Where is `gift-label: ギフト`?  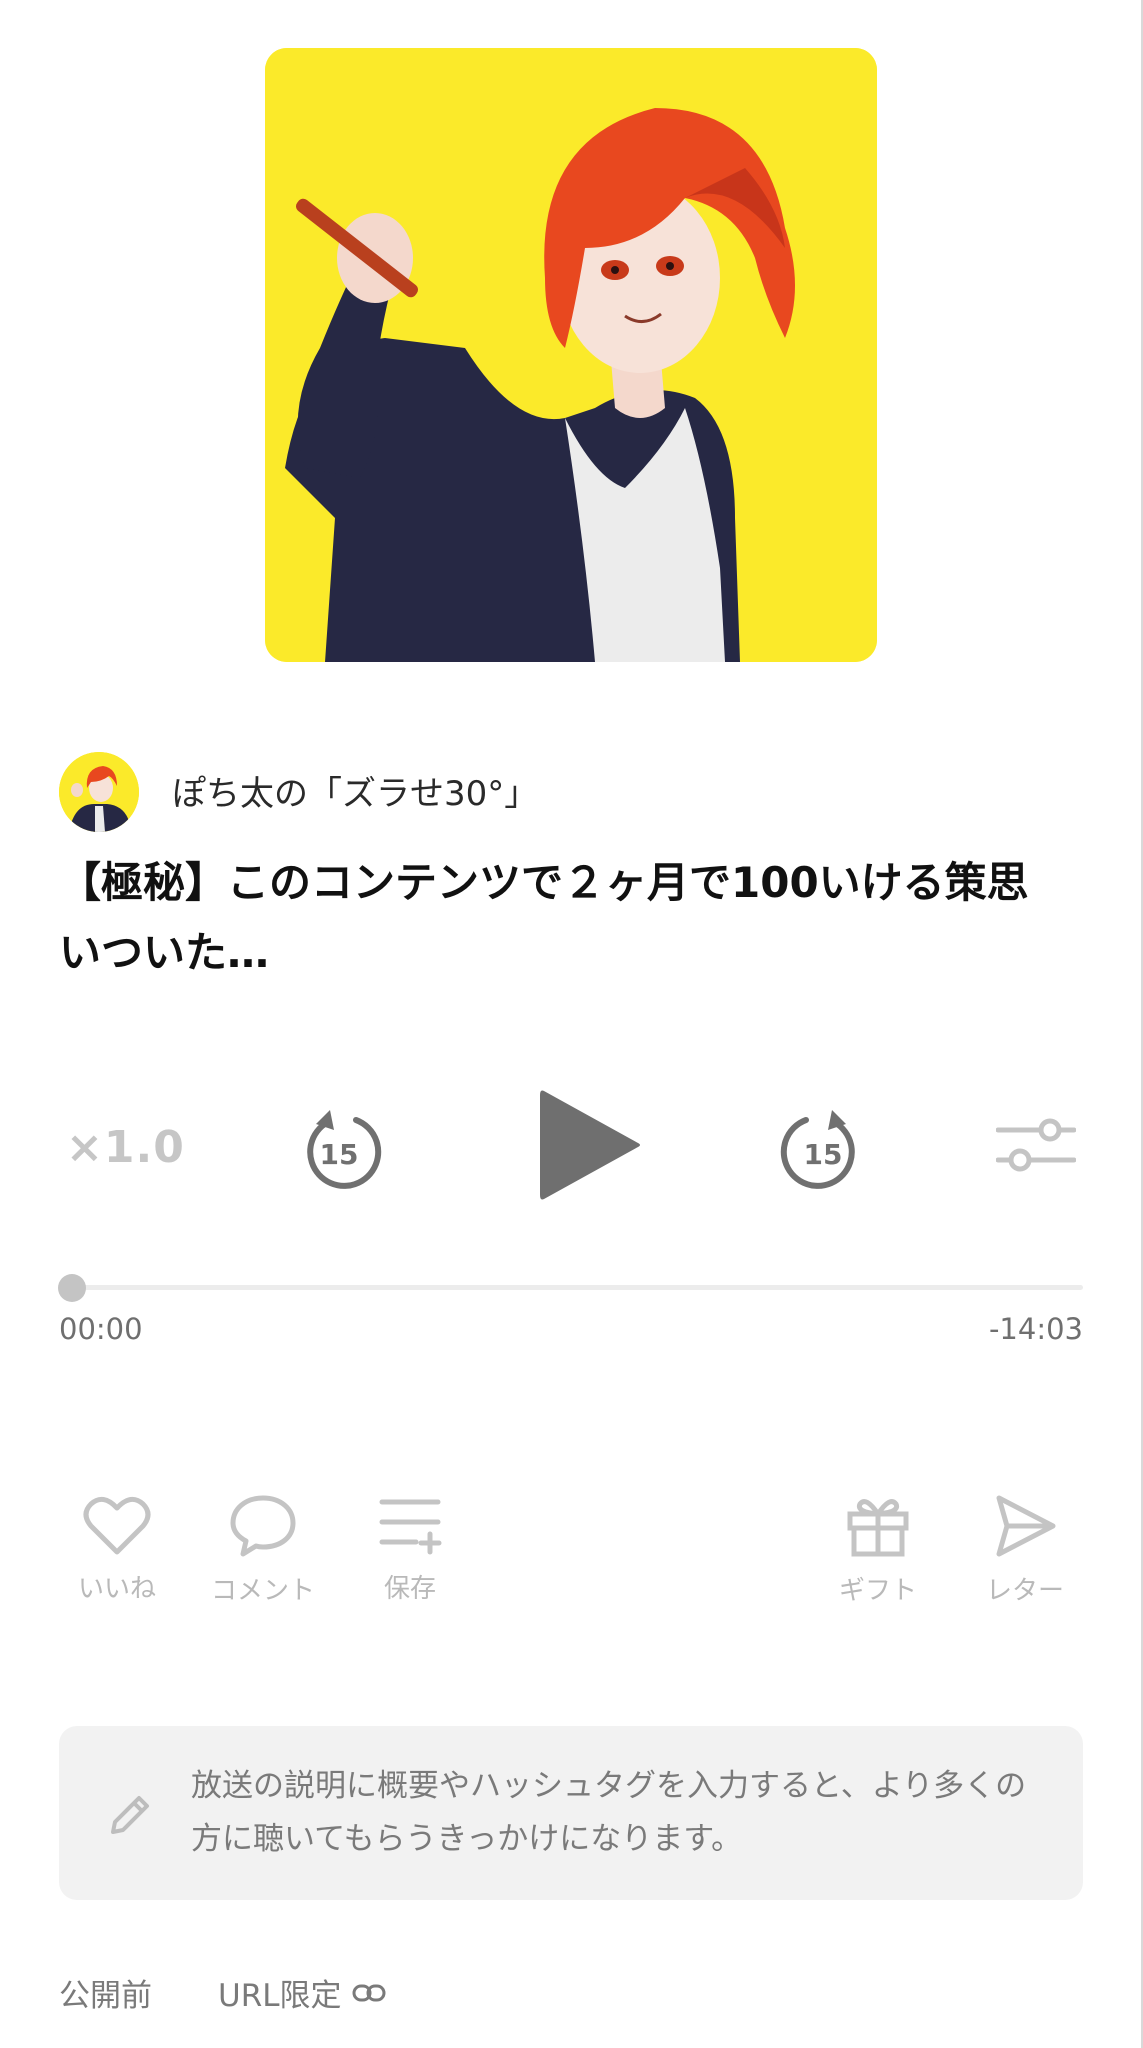
gift-label: ギフト is located at coordinates (877, 1591).